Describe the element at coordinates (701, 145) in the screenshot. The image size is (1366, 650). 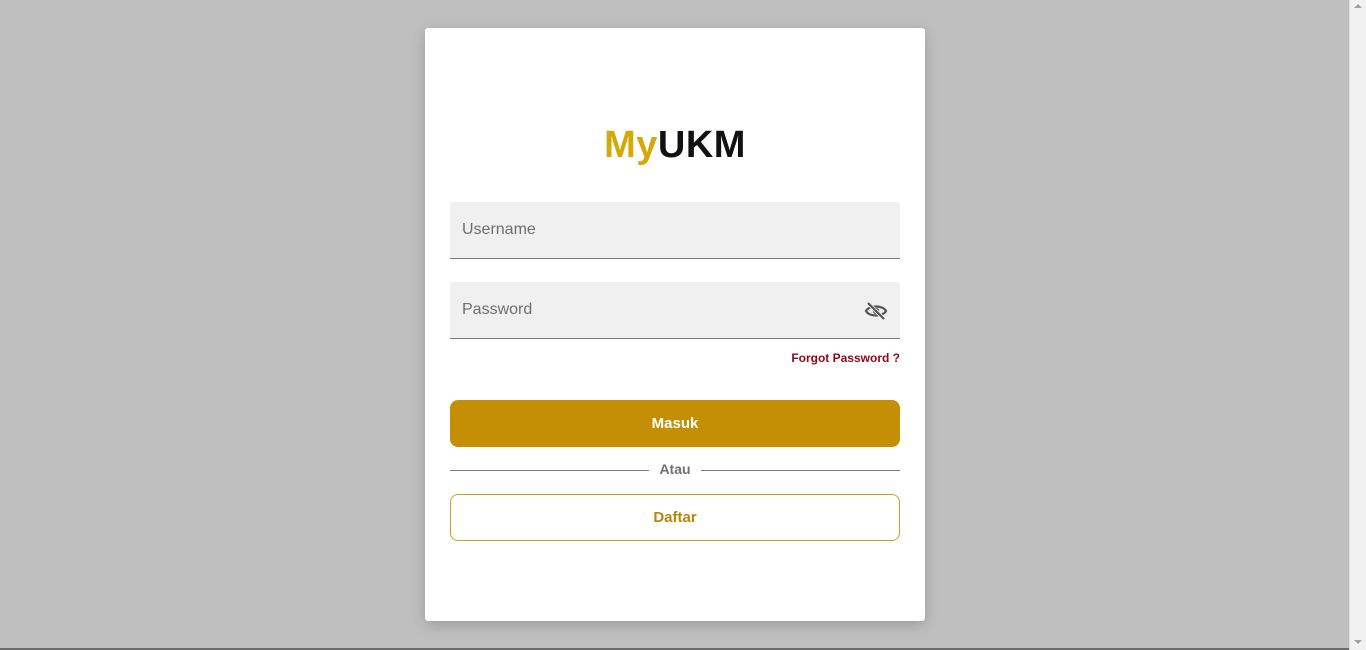
I see `logo-part-ukm: UKM` at that location.